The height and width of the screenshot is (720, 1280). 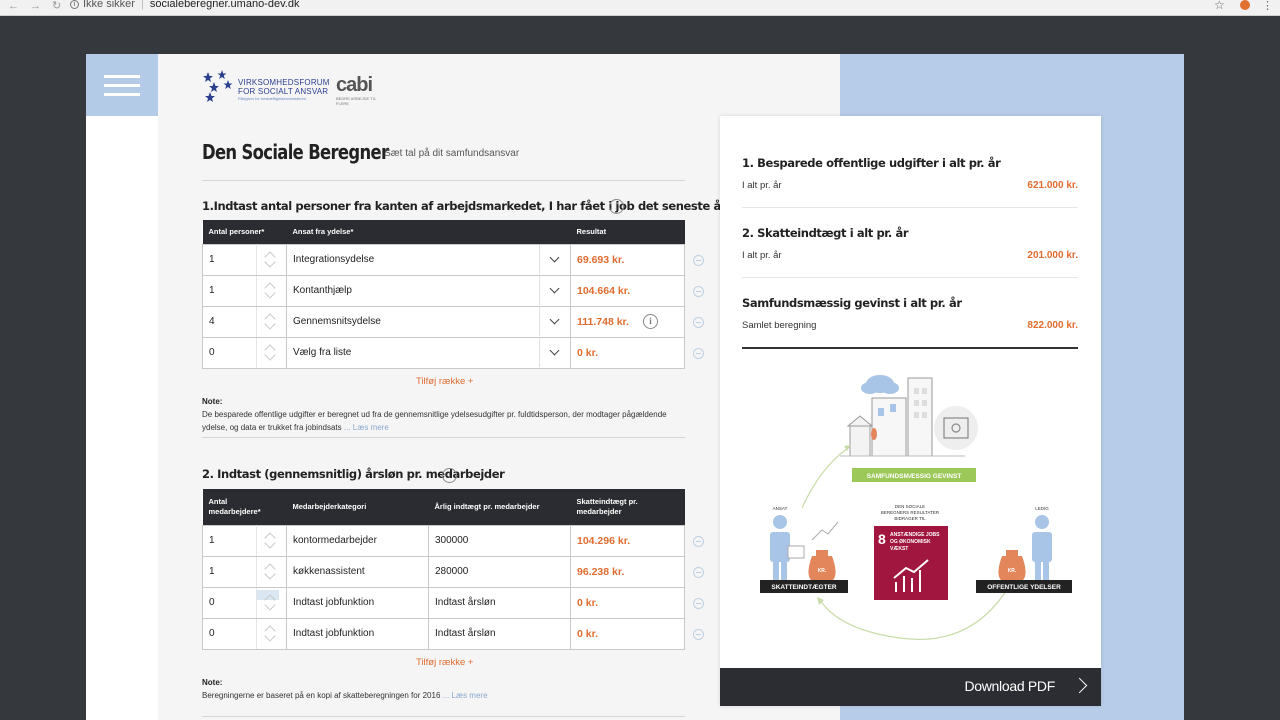 What do you see at coordinates (449, 475) in the screenshot?
I see `section2-info-icon: i` at bounding box center [449, 475].